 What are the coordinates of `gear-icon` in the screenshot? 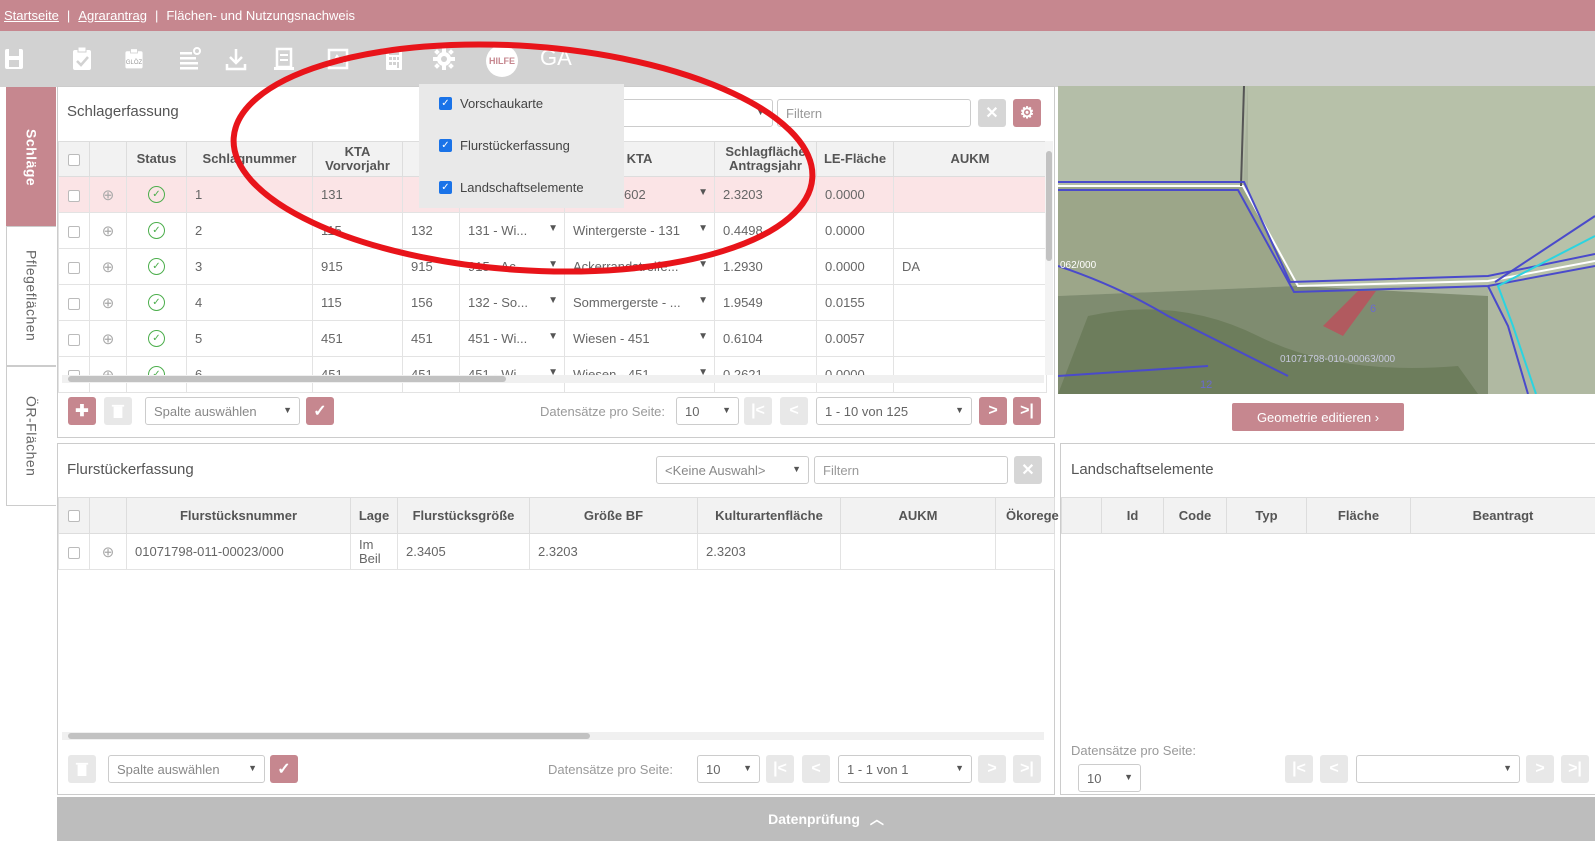 It's located at (444, 59).